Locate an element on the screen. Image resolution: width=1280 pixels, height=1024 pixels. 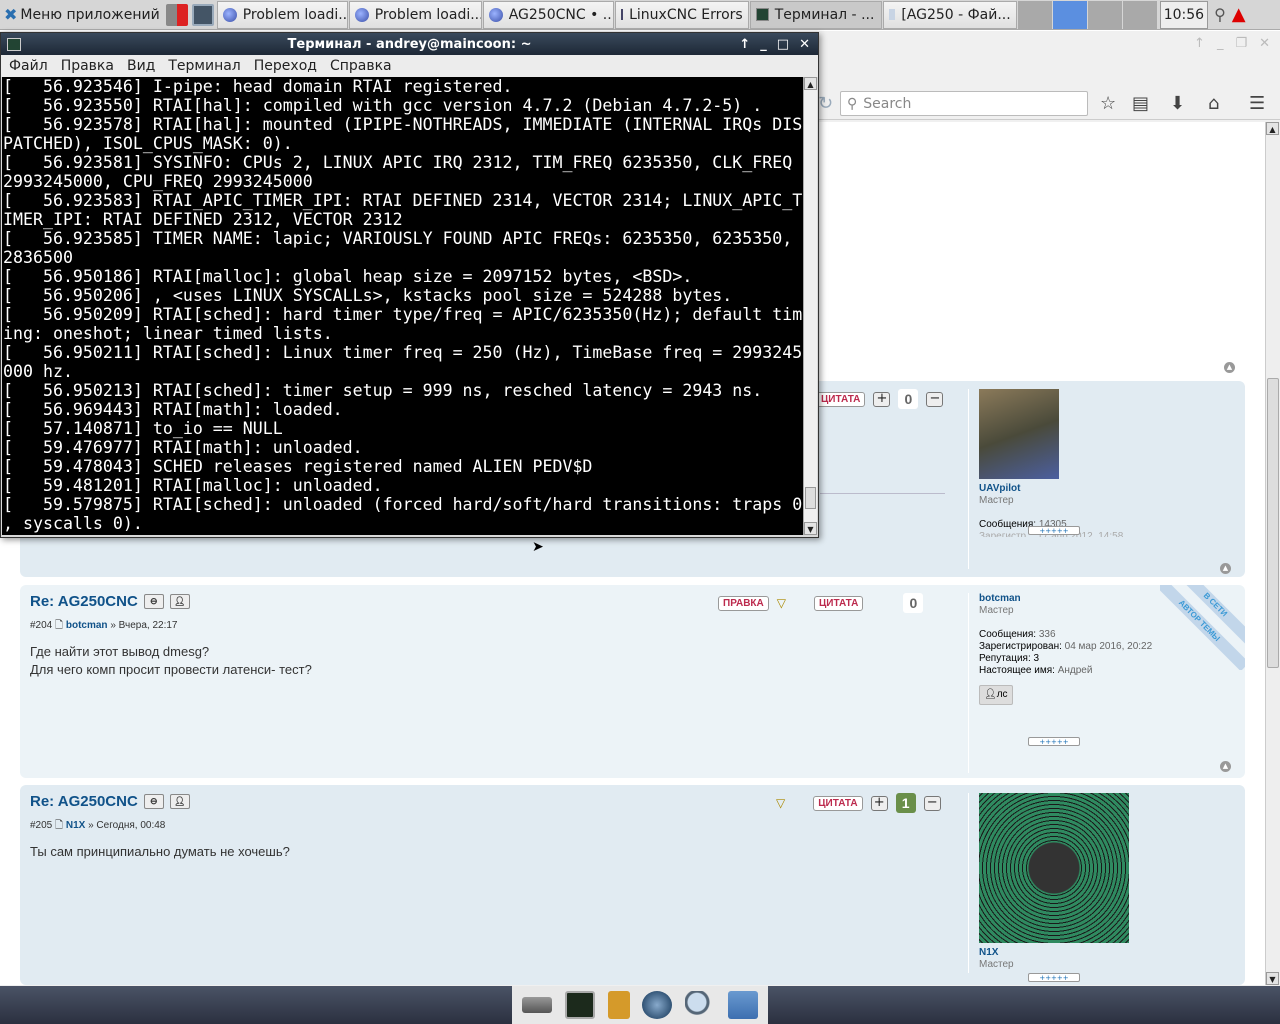
warning-icon: ▲ is located at coordinates (1239, 14).